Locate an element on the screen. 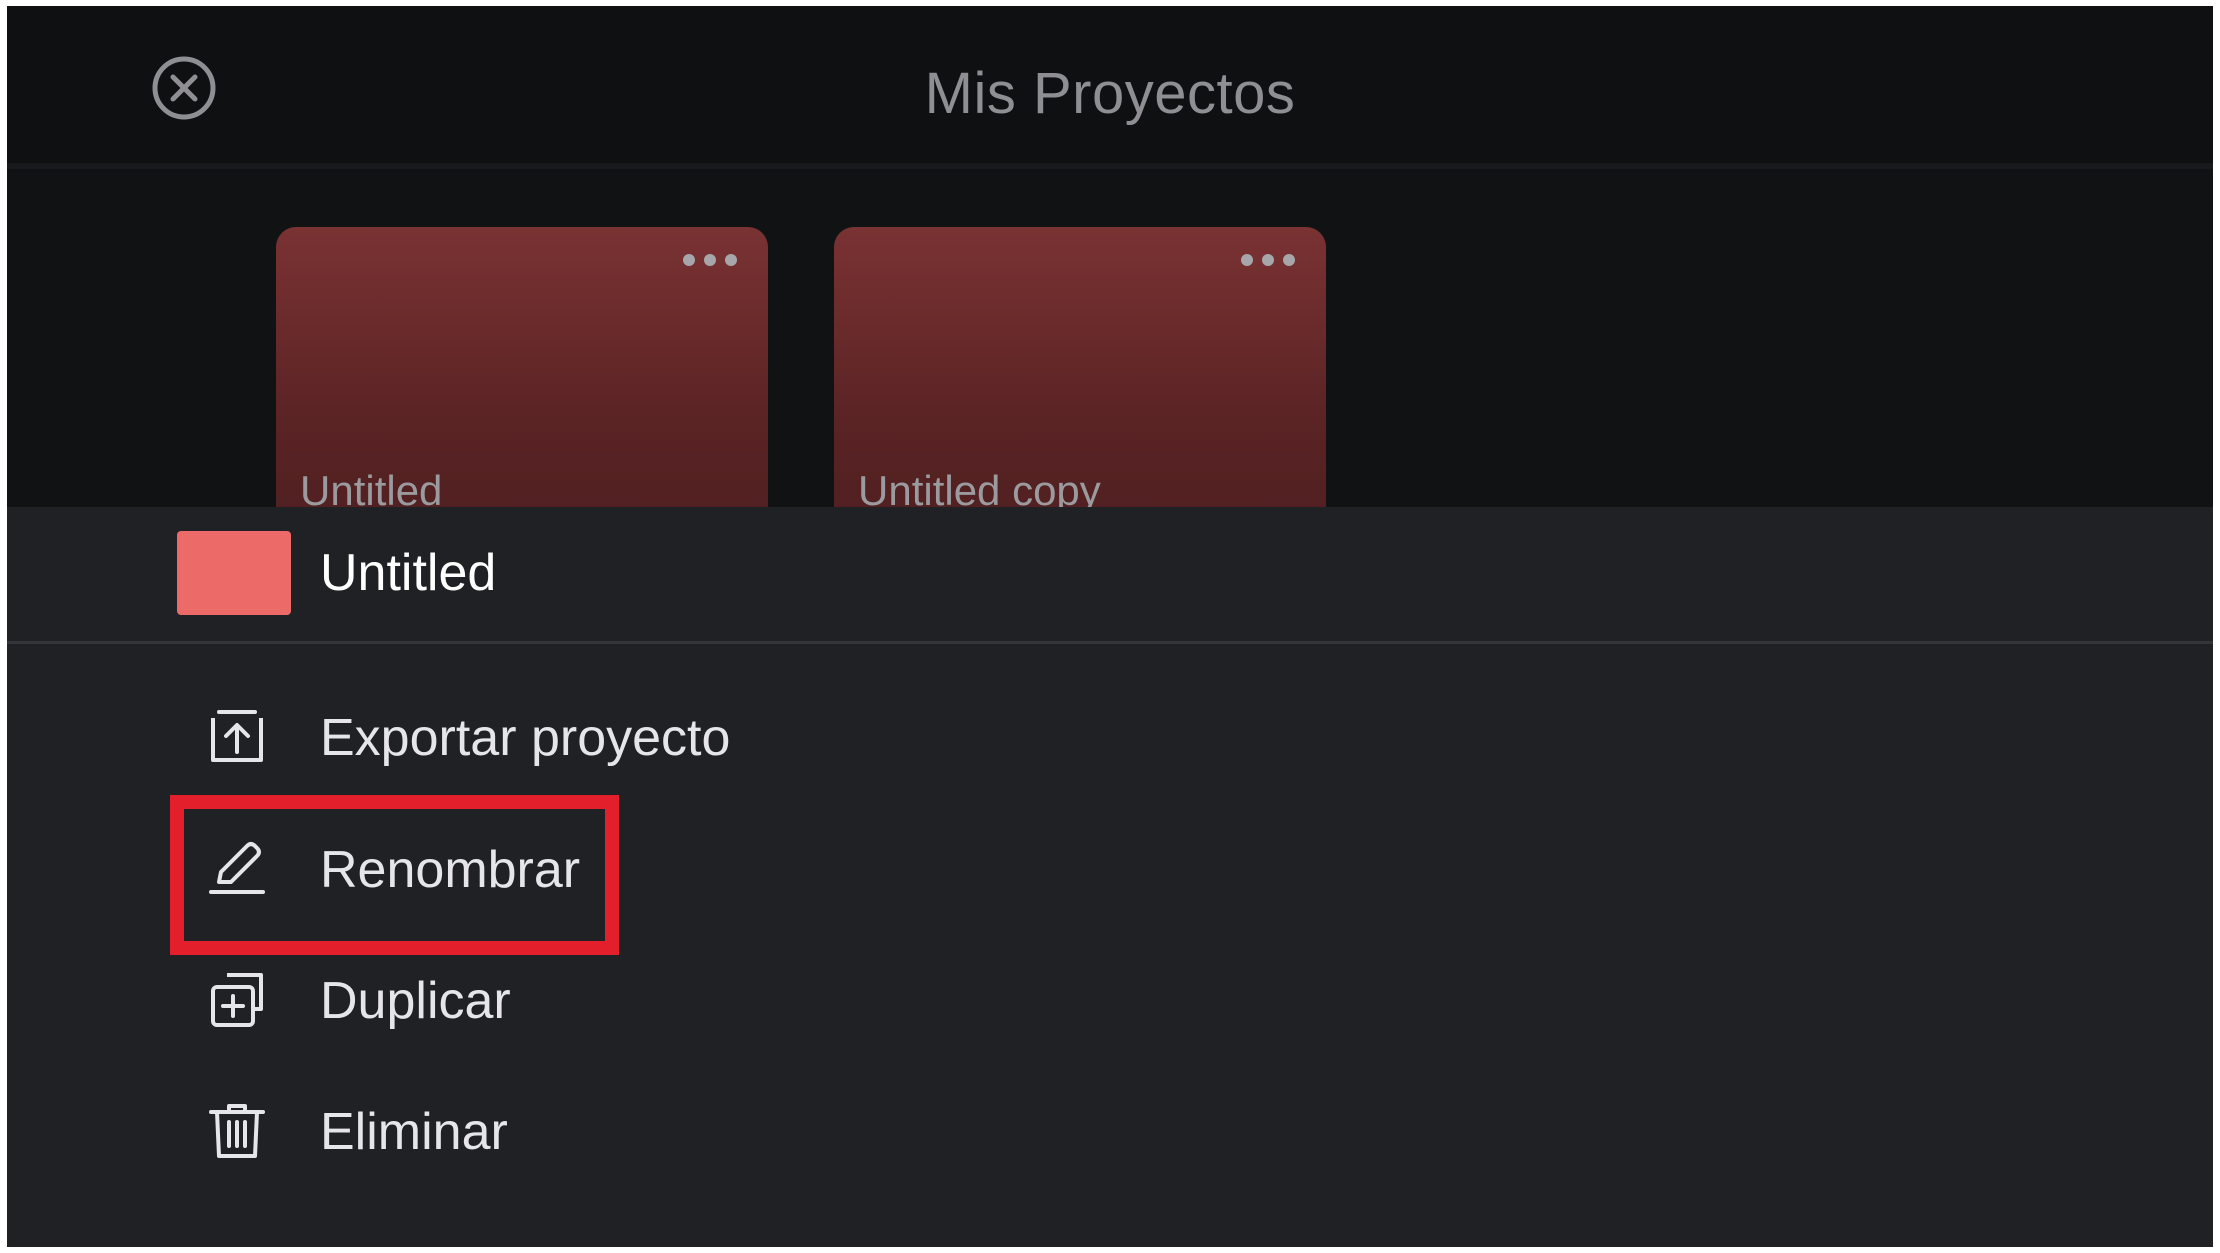 This screenshot has height=1253, width=2220. top-bar: Mis Proyectos is located at coordinates (1110, 87).